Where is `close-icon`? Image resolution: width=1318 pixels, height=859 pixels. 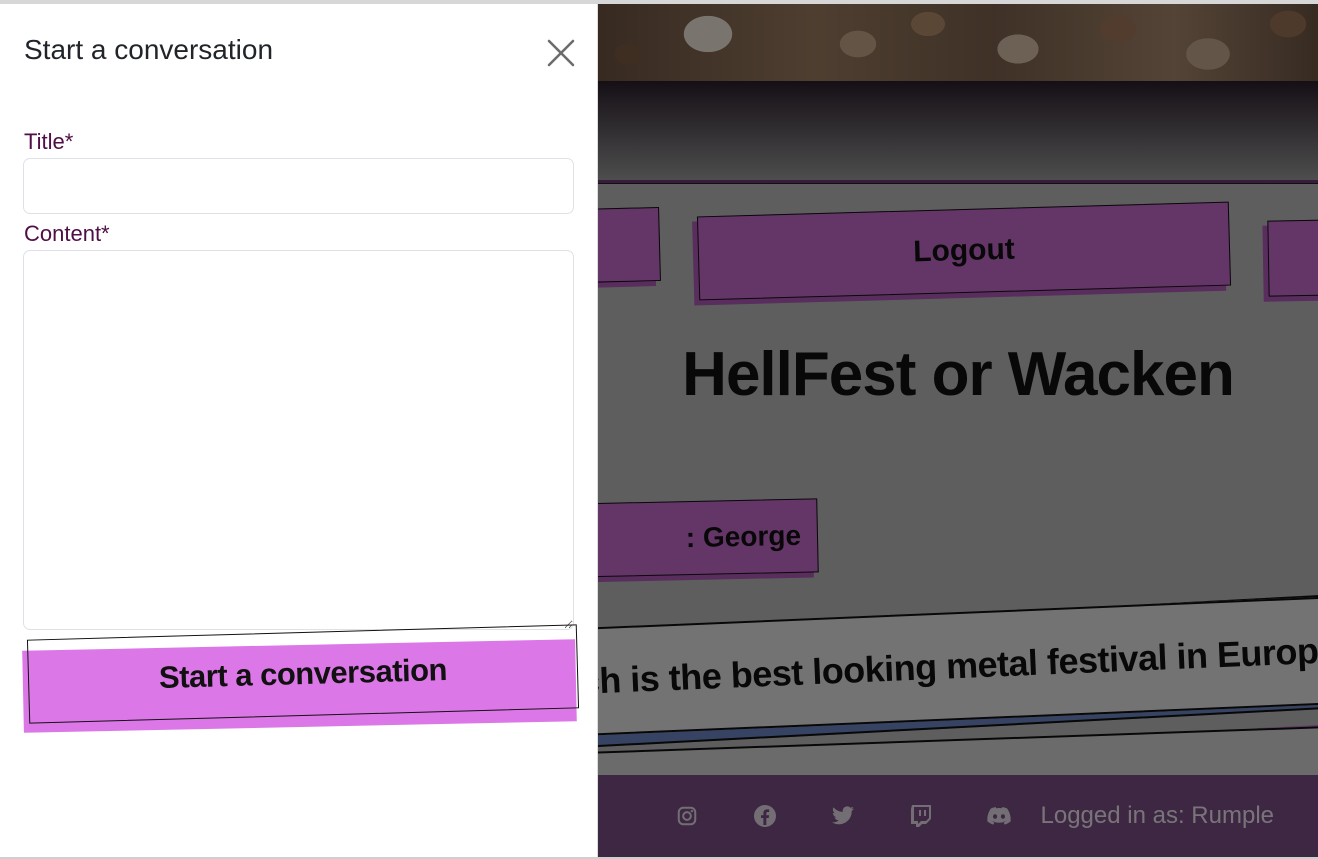 close-icon is located at coordinates (561, 53).